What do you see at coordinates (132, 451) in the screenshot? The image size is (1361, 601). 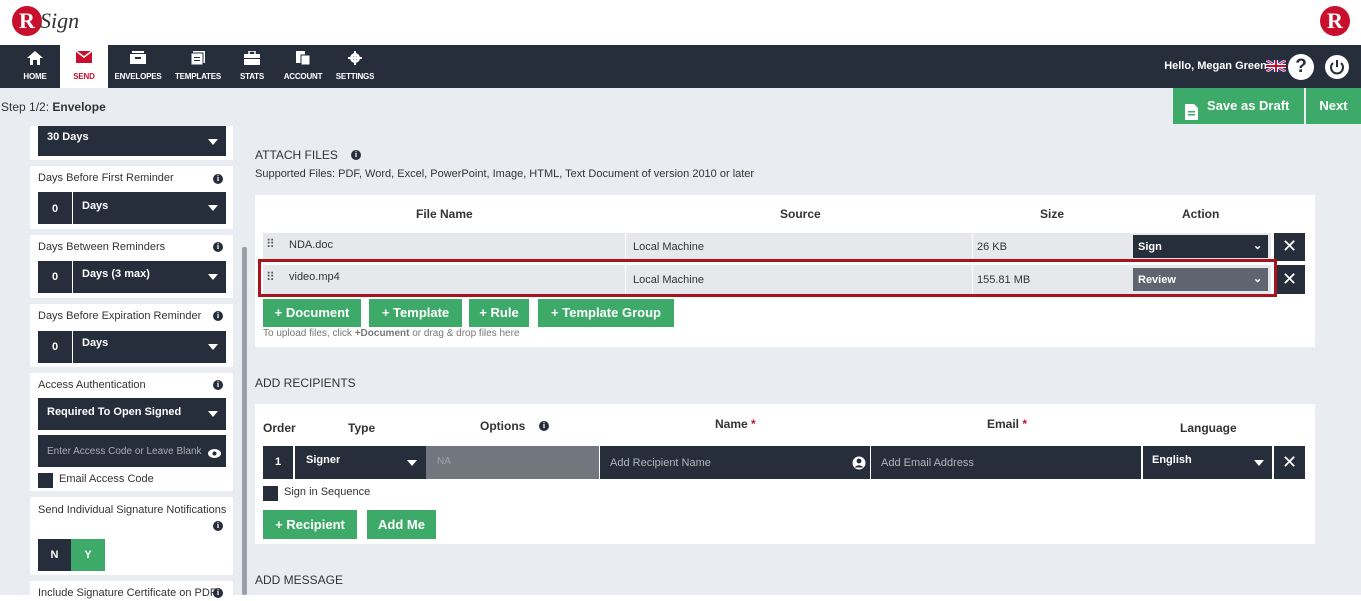 I see `access-code-input: Enter Access Code or Leave Blank` at bounding box center [132, 451].